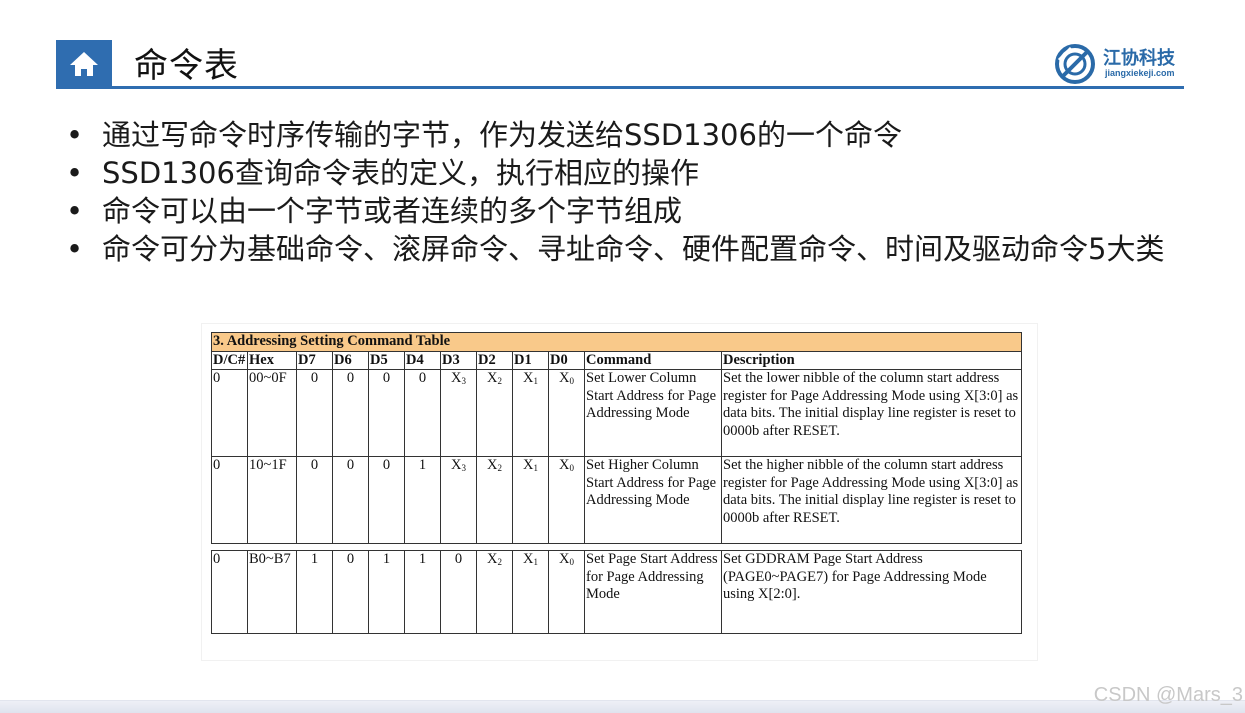 The height and width of the screenshot is (713, 1245). I want to click on hex-cell: 10~1F, so click(272, 500).